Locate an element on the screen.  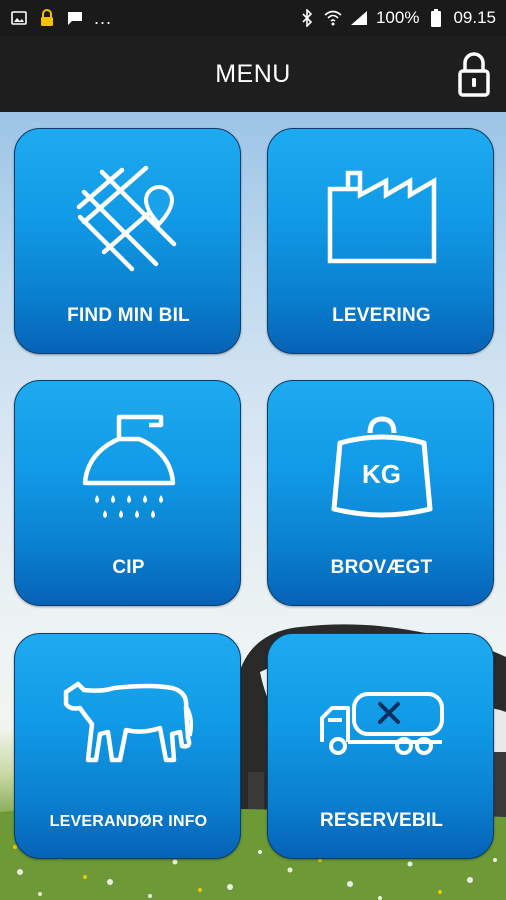
shower-icon is located at coordinates (128, 466).